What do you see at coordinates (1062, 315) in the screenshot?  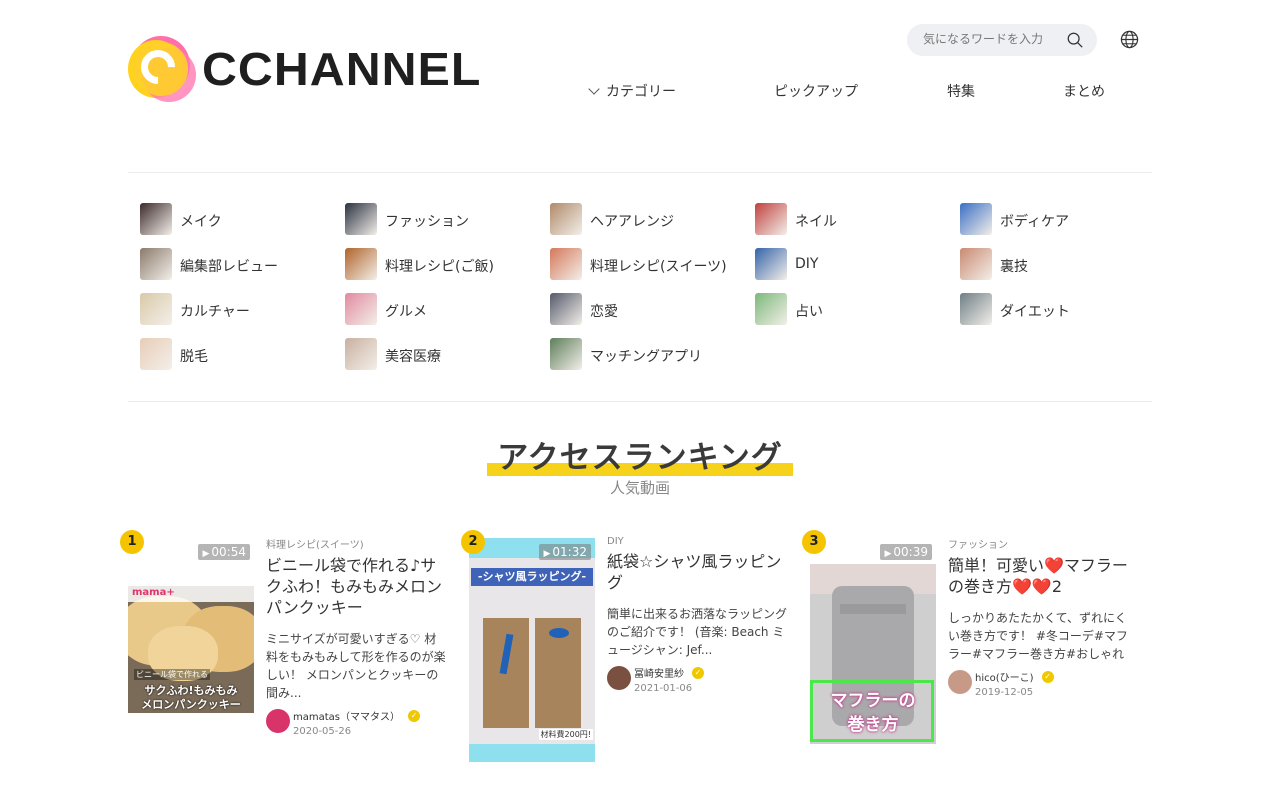 I see `category-item: ダイエット` at bounding box center [1062, 315].